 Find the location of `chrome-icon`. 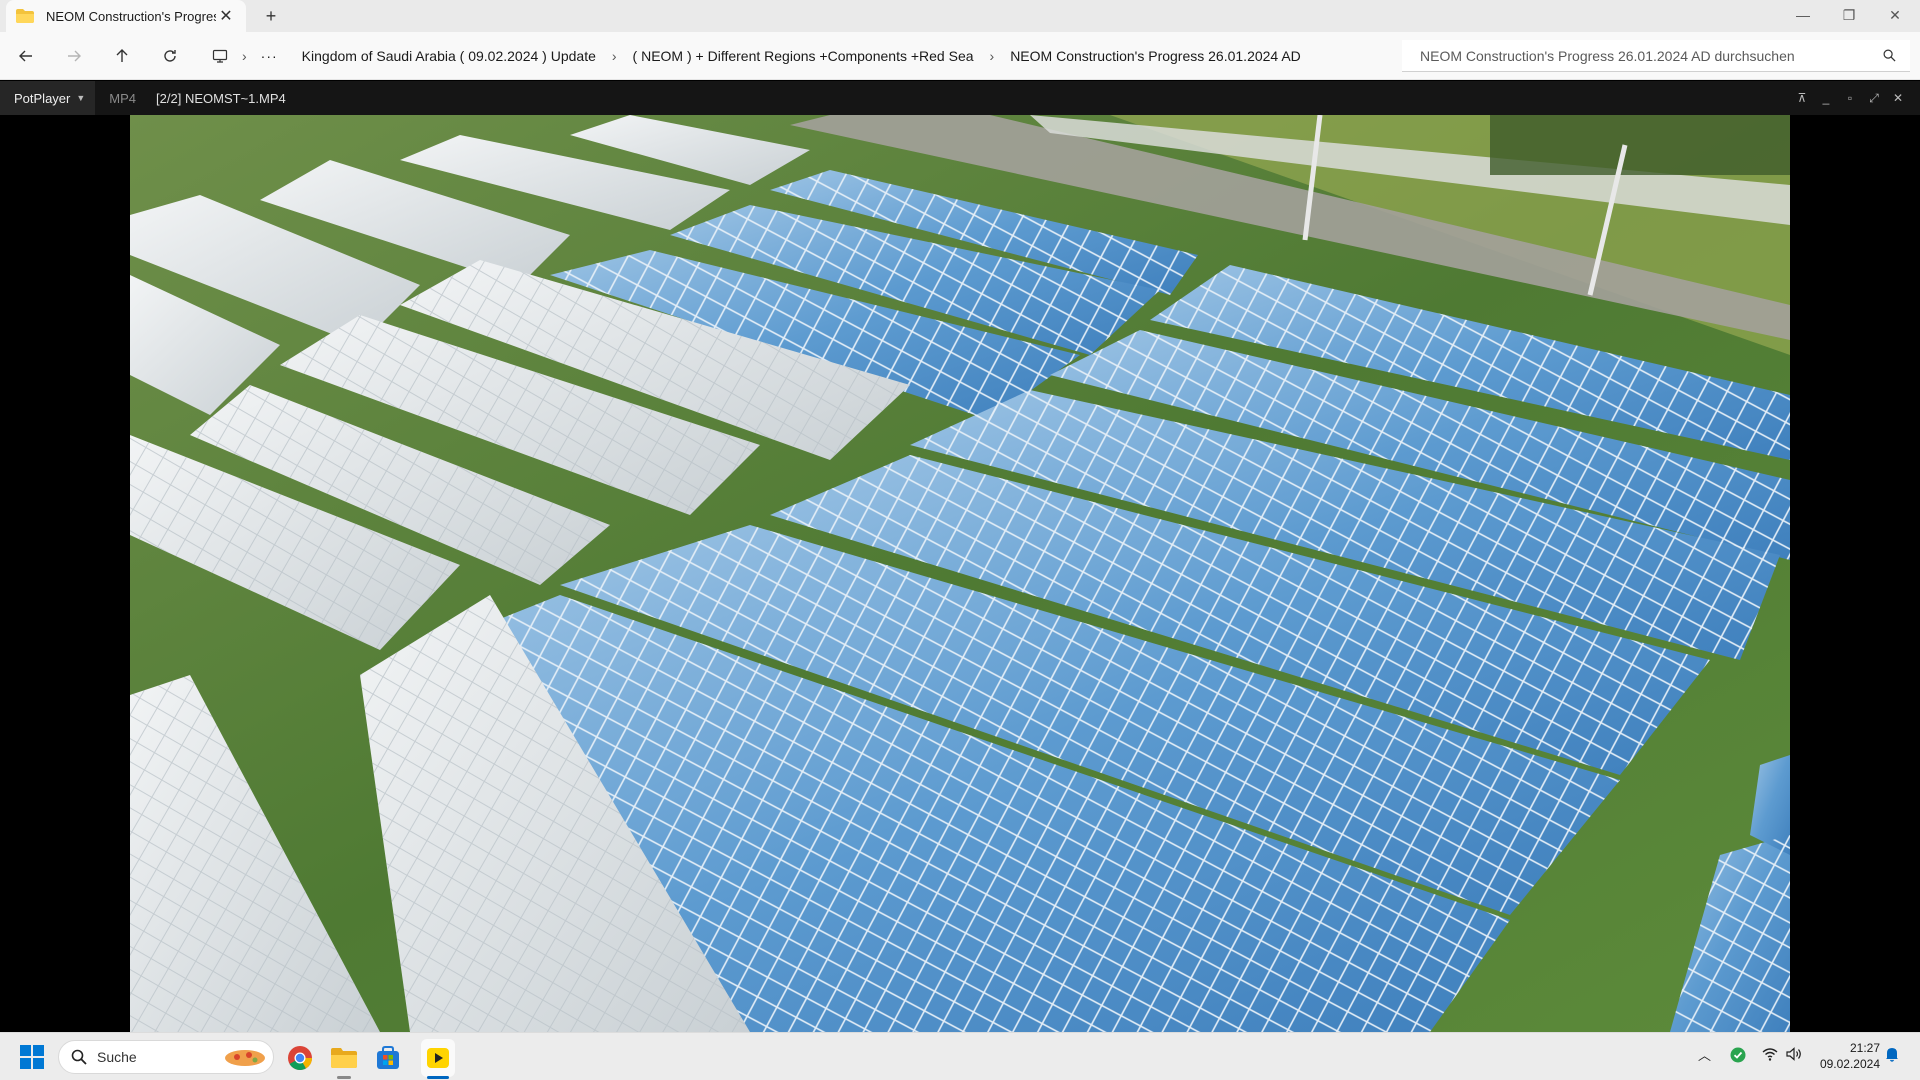

chrome-icon is located at coordinates (300, 1058).